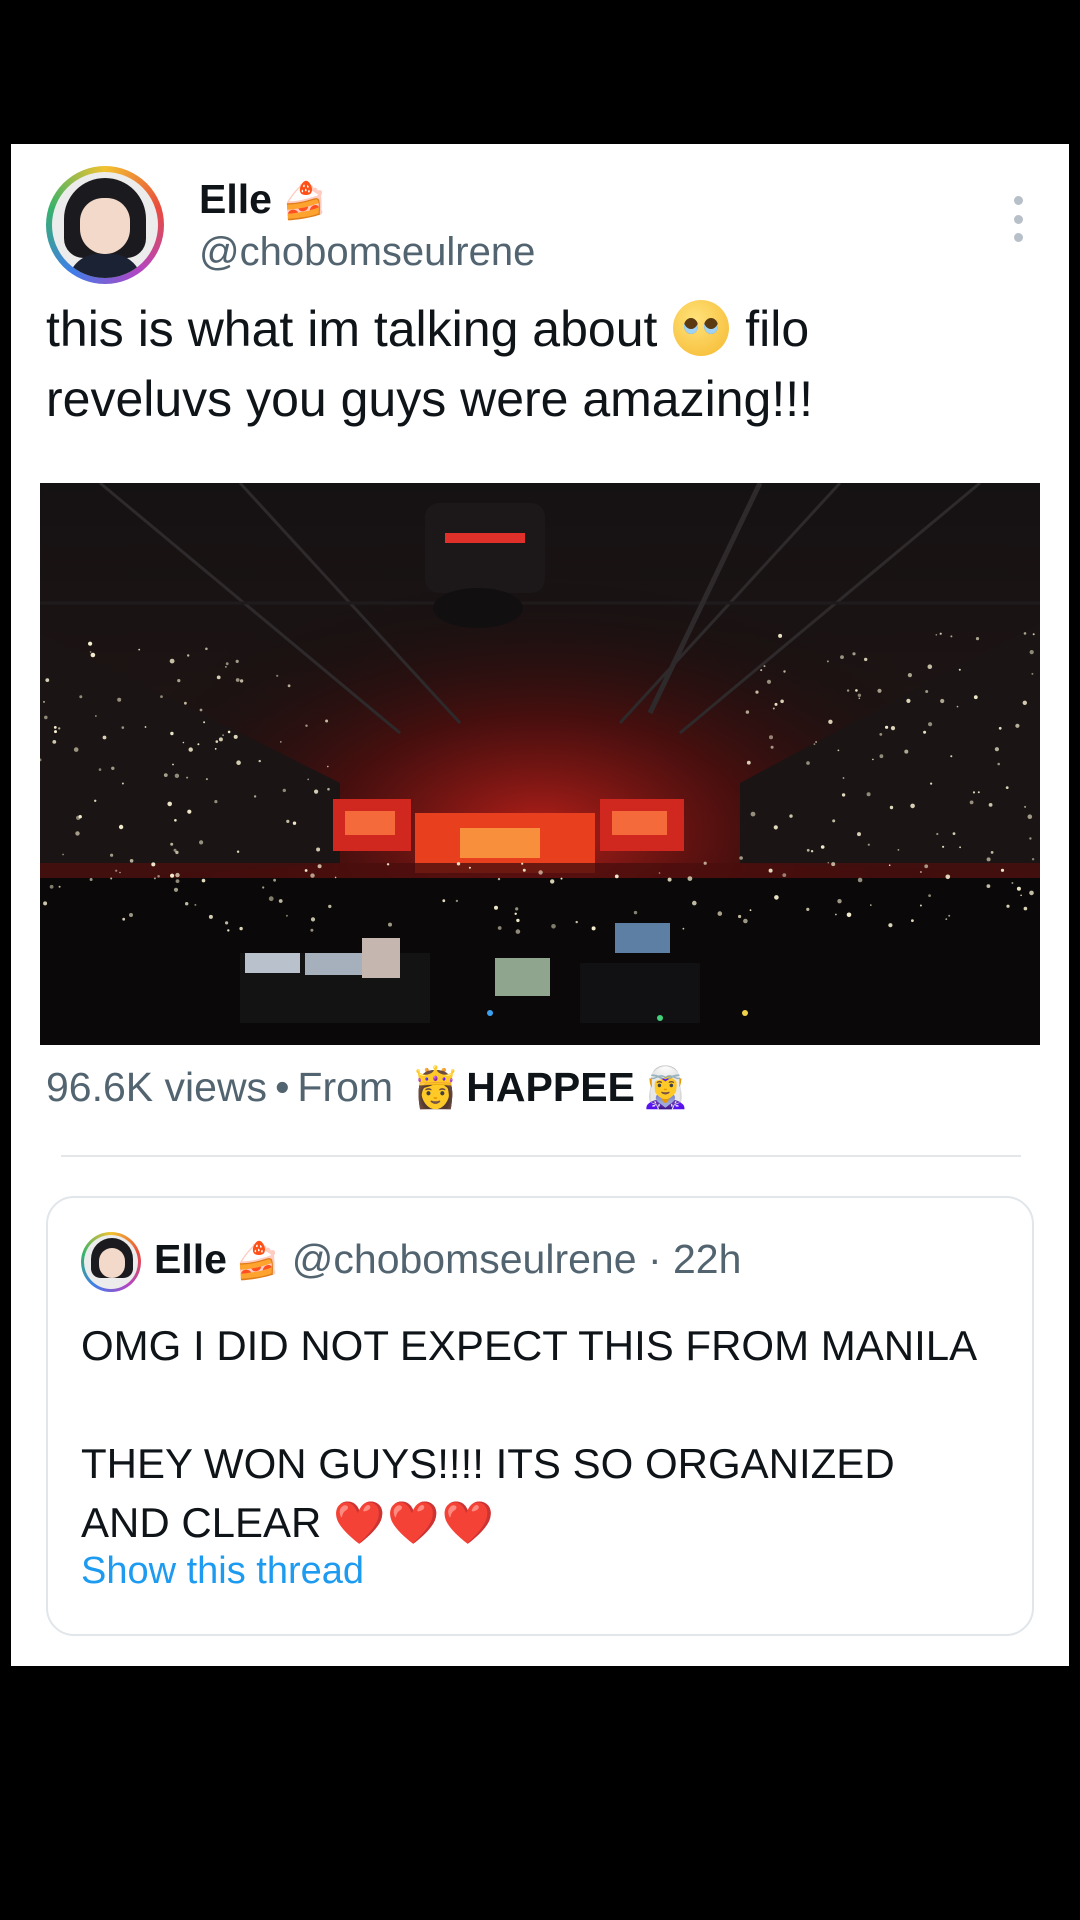 The height and width of the screenshot is (1920, 1080). I want to click on author-avatar, so click(105, 225).